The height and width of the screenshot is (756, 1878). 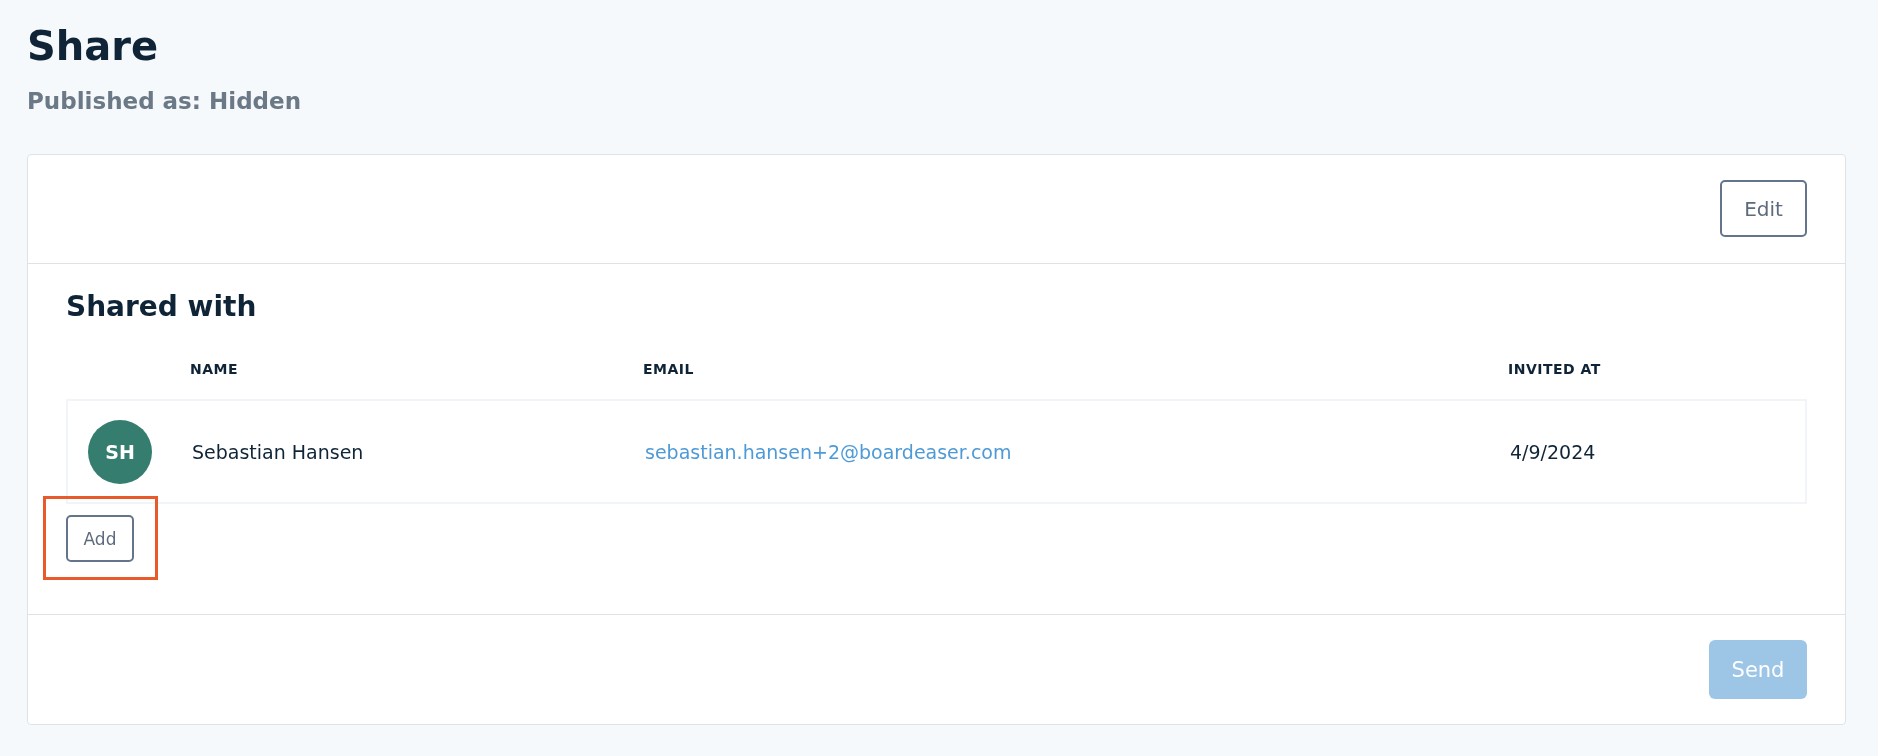 I want to click on email-link: sebastian.hansen+2@boardeaser.com, so click(x=828, y=451).